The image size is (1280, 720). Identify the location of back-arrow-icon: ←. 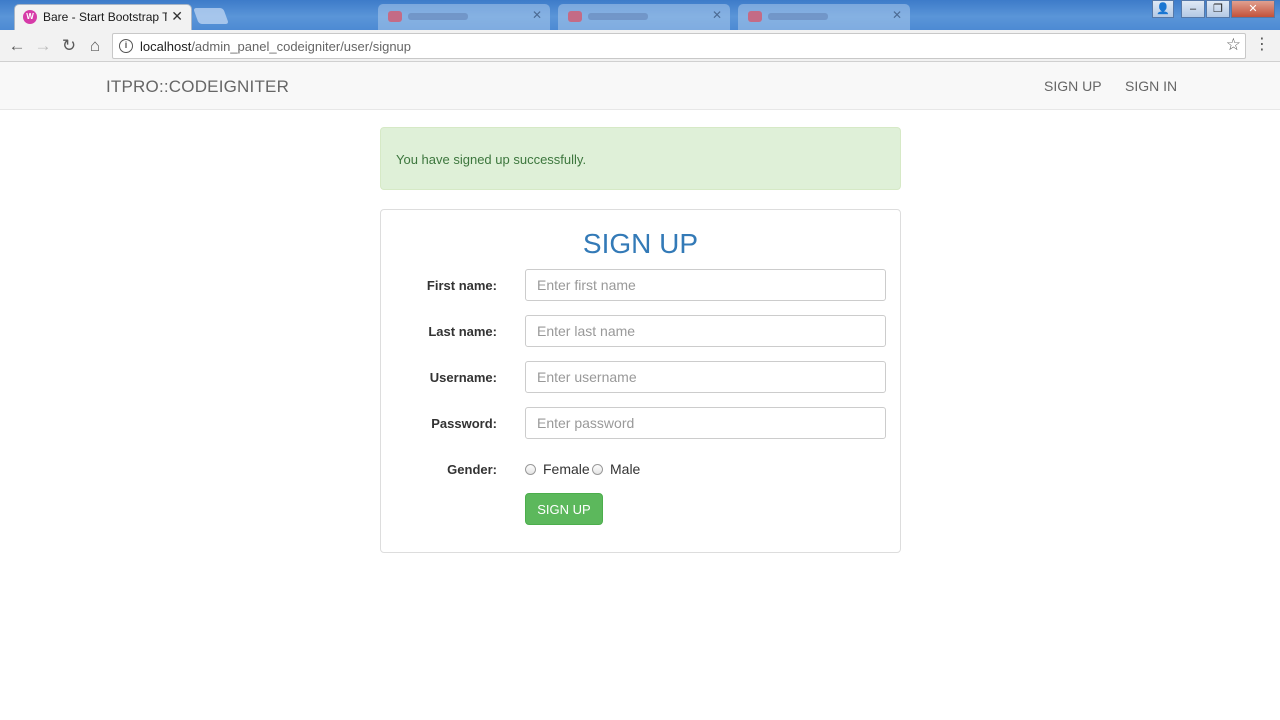
(17, 46).